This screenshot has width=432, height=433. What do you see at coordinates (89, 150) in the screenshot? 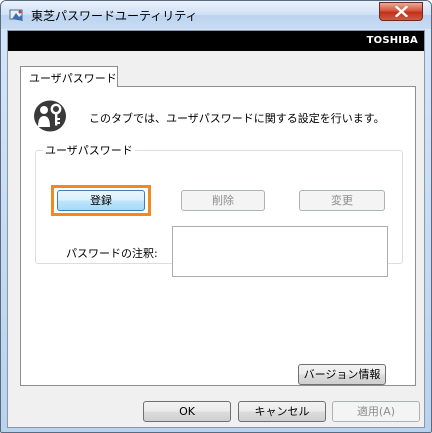
I see `group-label: ユーザパスワード` at bounding box center [89, 150].